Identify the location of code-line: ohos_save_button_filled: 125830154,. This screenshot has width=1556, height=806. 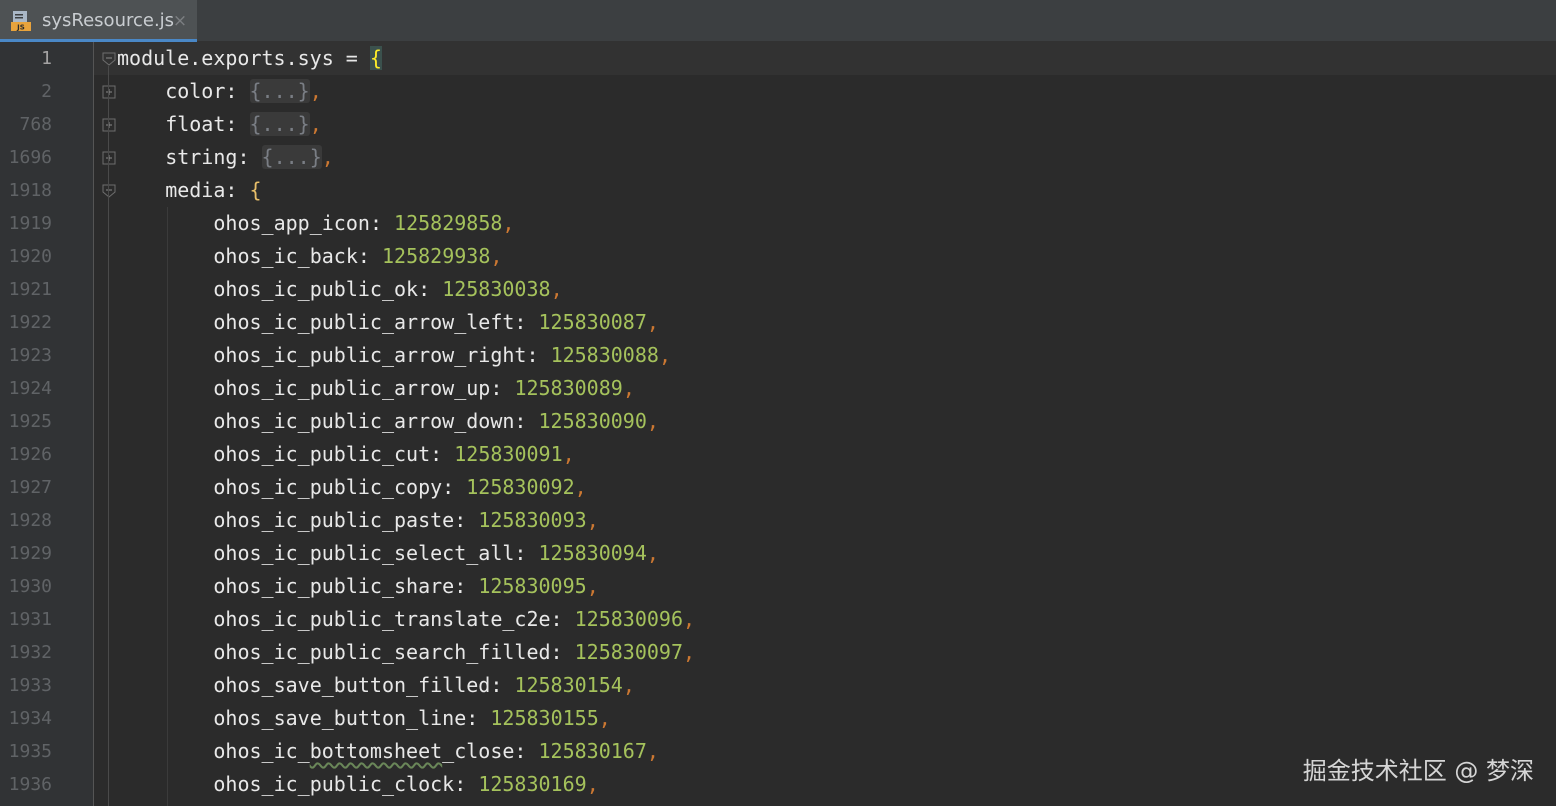
(423, 685).